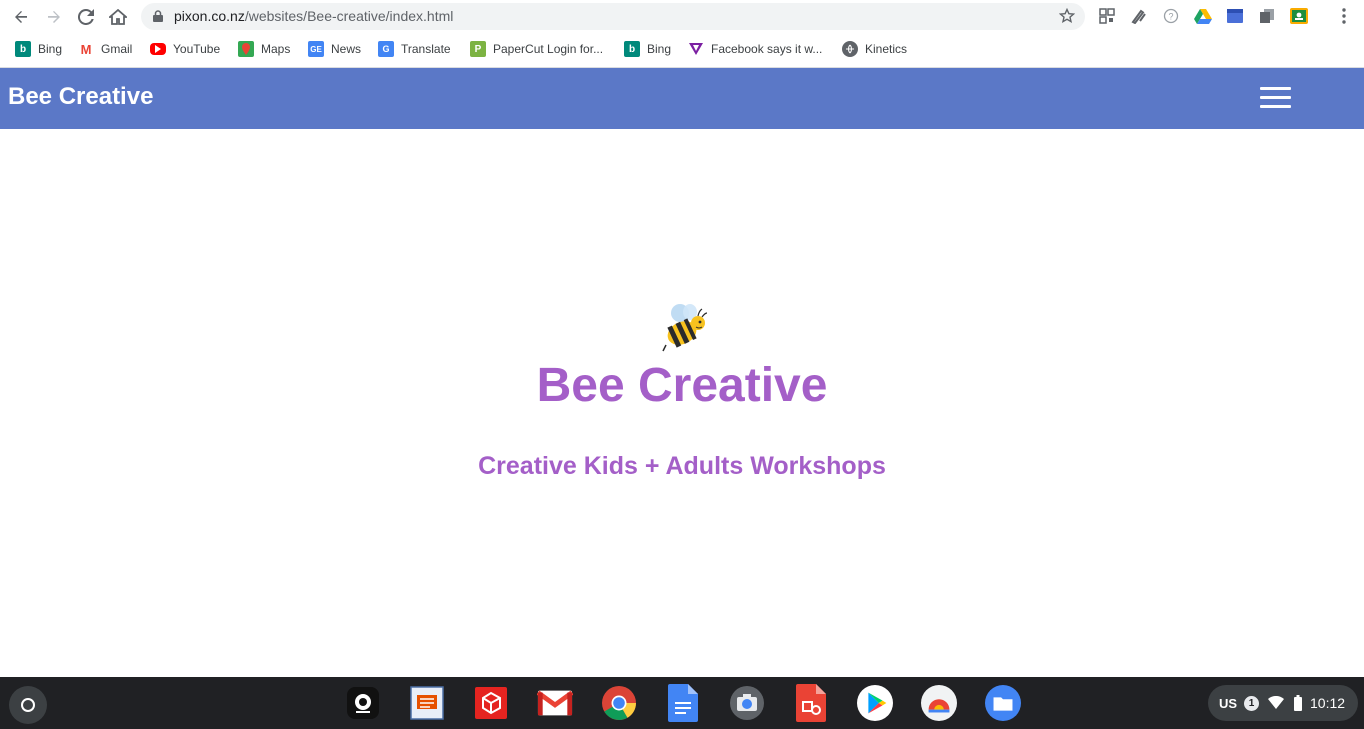  I want to click on bookmark-star-icon, so click(1067, 16).